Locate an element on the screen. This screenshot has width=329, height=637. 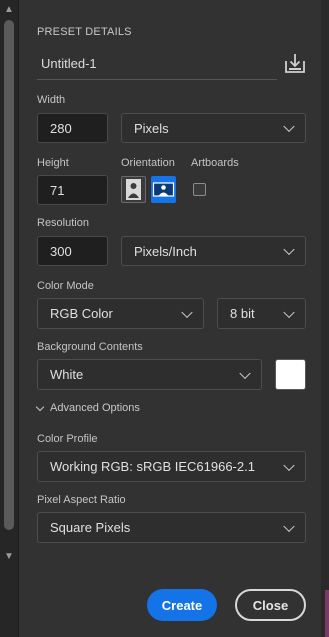
right-edge-strip is located at coordinates (325, 318).